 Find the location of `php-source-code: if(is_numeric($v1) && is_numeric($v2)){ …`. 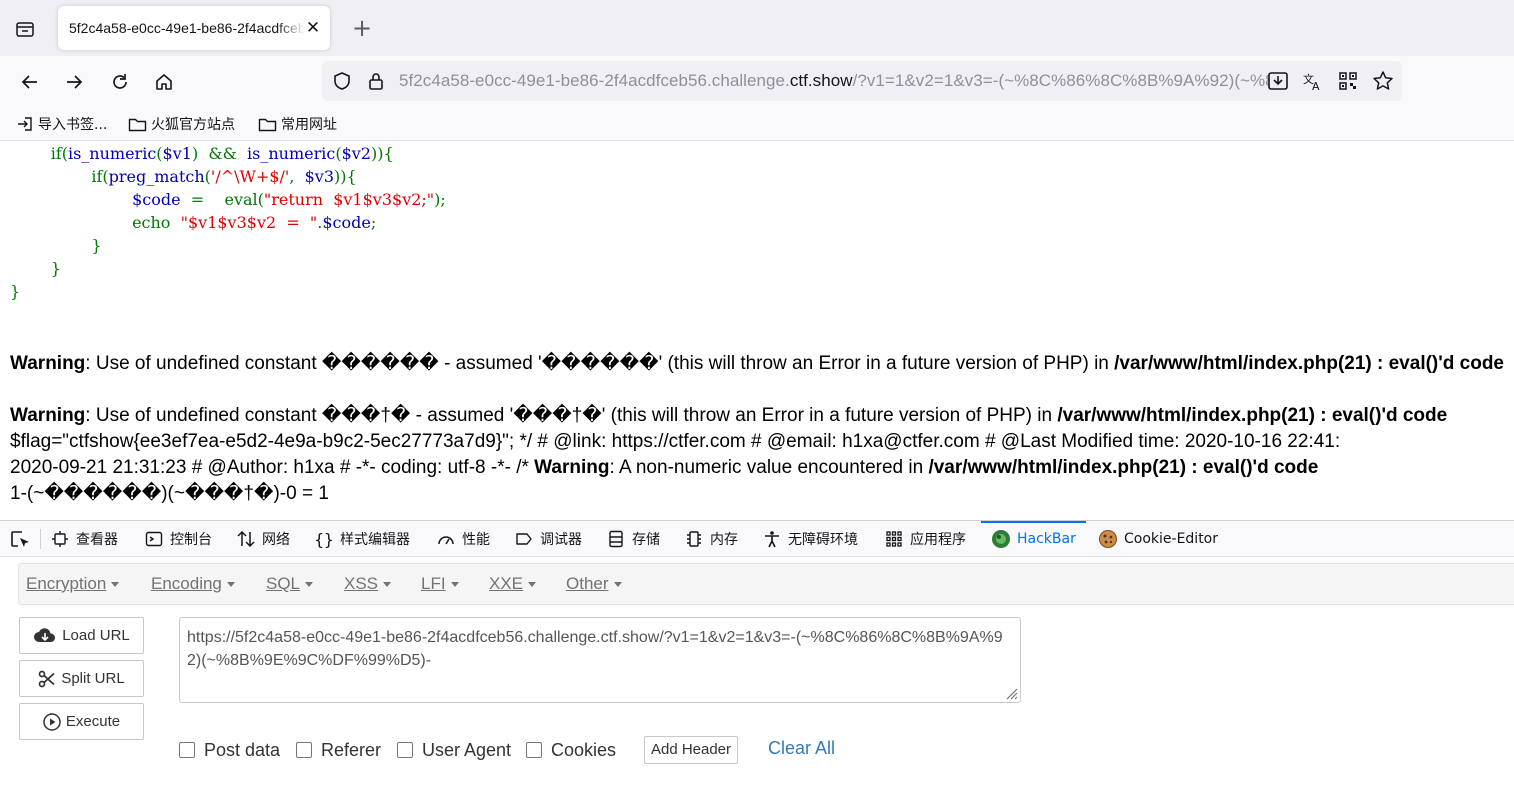

php-source-code: if(is_numeric($v1) && is_numeric($v2)){ … is located at coordinates (228, 222).